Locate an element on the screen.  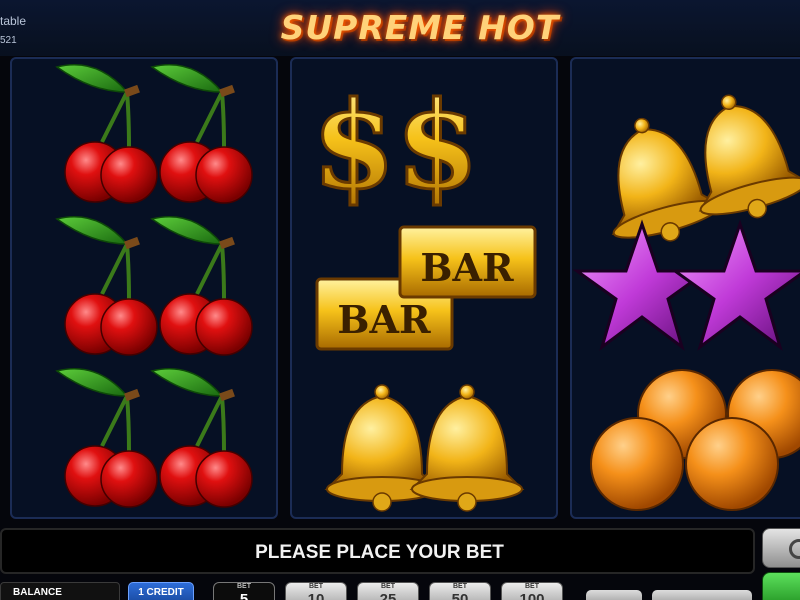
refresh-icon is located at coordinates (794, 549).